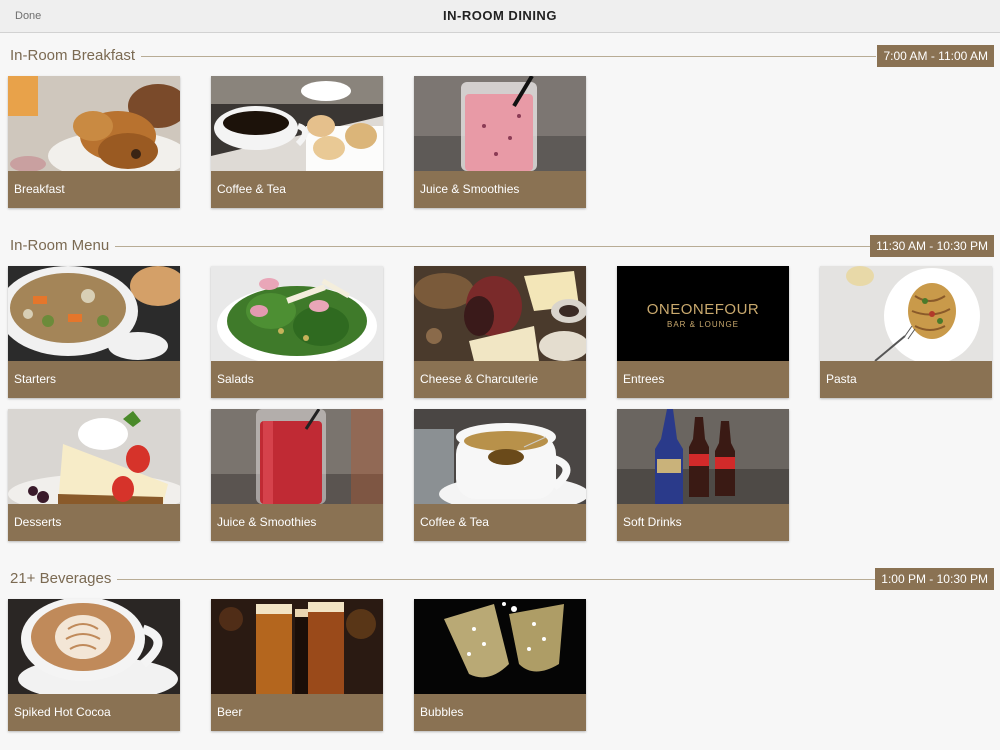 The width and height of the screenshot is (1000, 750). What do you see at coordinates (76, 55) in the screenshot?
I see `section-title: In-Room Breakfast` at bounding box center [76, 55].